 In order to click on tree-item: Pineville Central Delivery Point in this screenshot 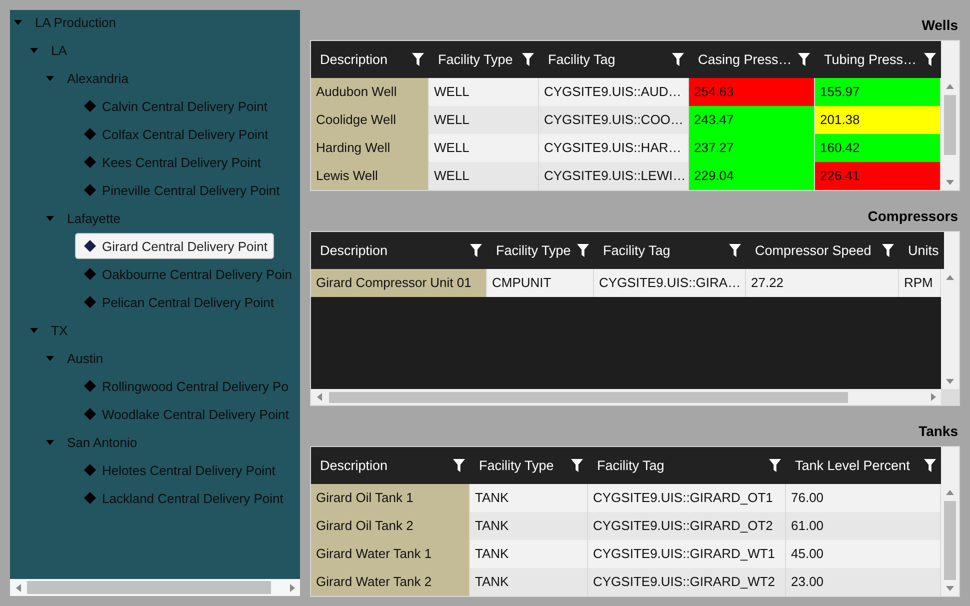, I will do `click(181, 190)`.